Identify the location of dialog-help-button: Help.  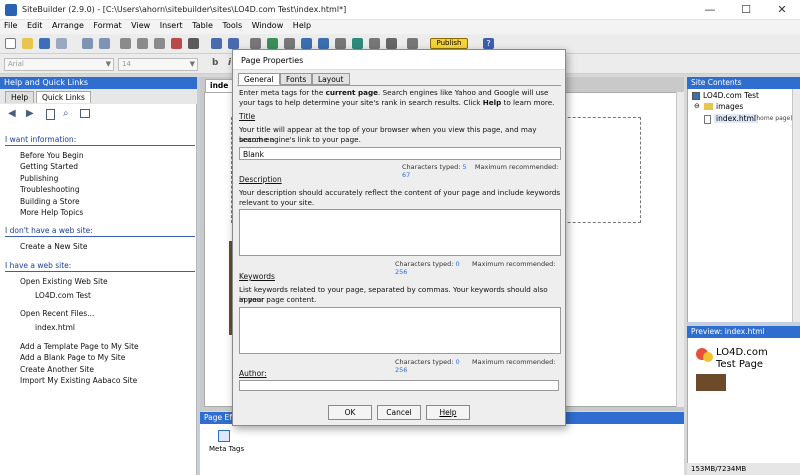
(448, 412).